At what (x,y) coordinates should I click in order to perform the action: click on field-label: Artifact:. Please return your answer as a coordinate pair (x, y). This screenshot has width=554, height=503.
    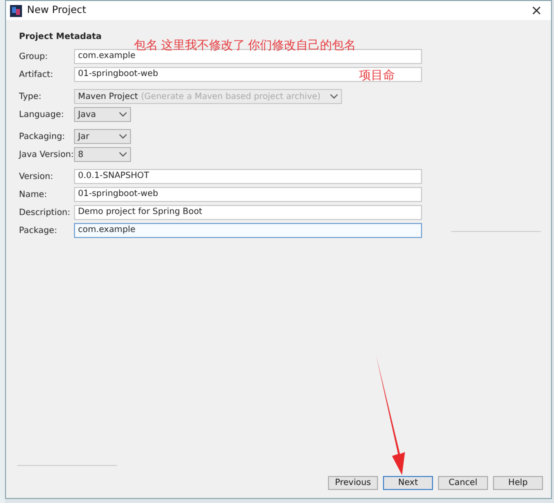
    Looking at the image, I should click on (36, 75).